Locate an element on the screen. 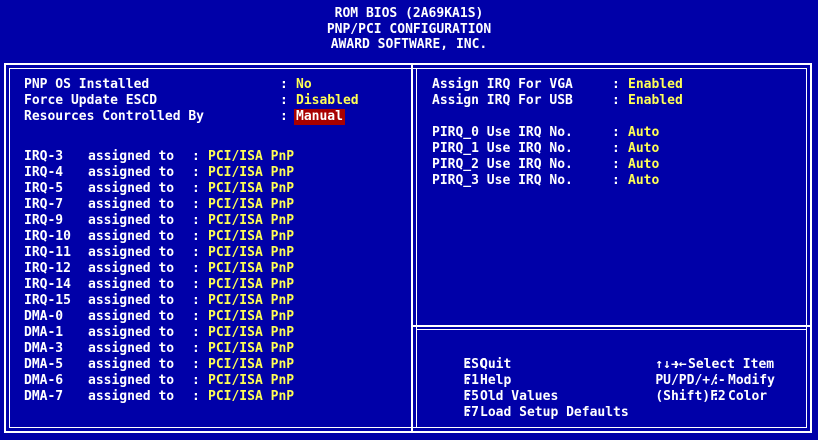 Image resolution: width=818 pixels, height=440 pixels. resource-label: IRQ-10 is located at coordinates (47, 236).